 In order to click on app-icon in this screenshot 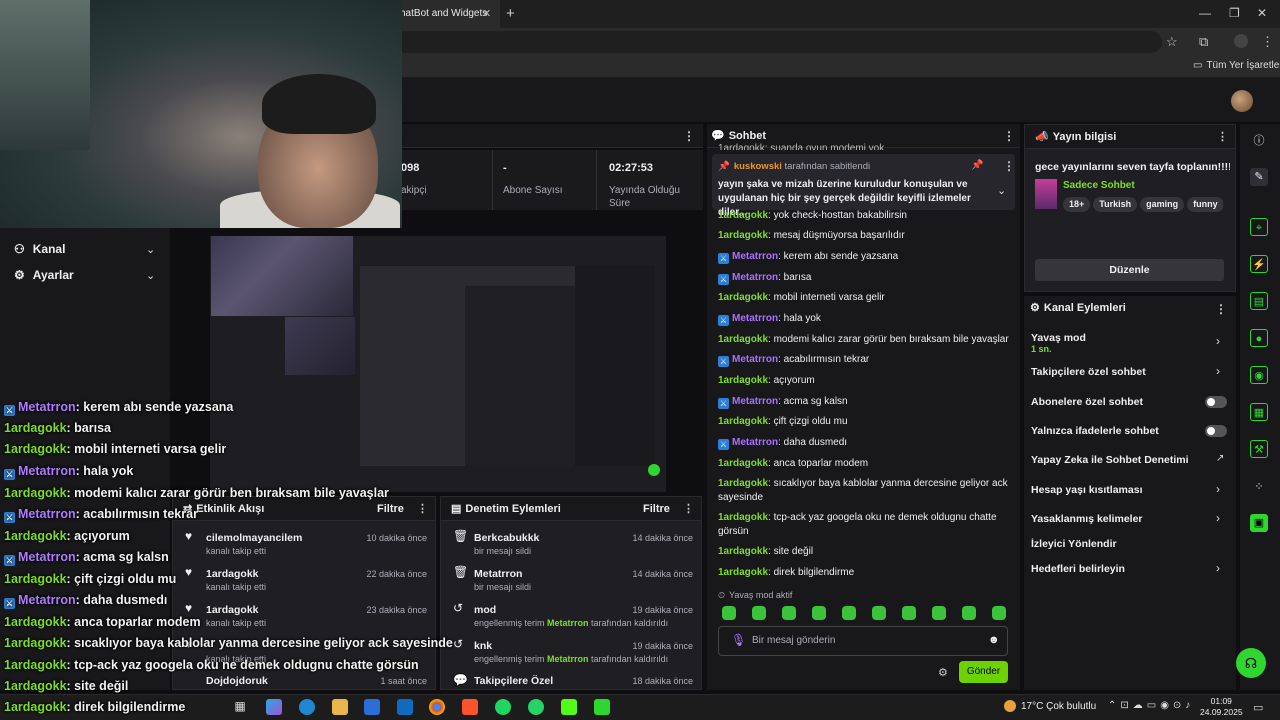, I will do `click(602, 707)`.